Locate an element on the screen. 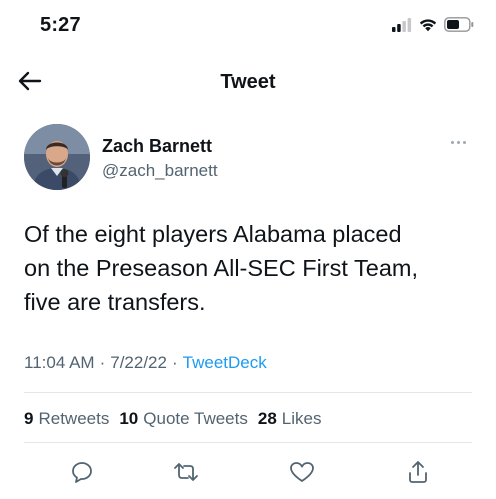 This screenshot has height=499, width=496. retweets-count: 9 is located at coordinates (29, 418).